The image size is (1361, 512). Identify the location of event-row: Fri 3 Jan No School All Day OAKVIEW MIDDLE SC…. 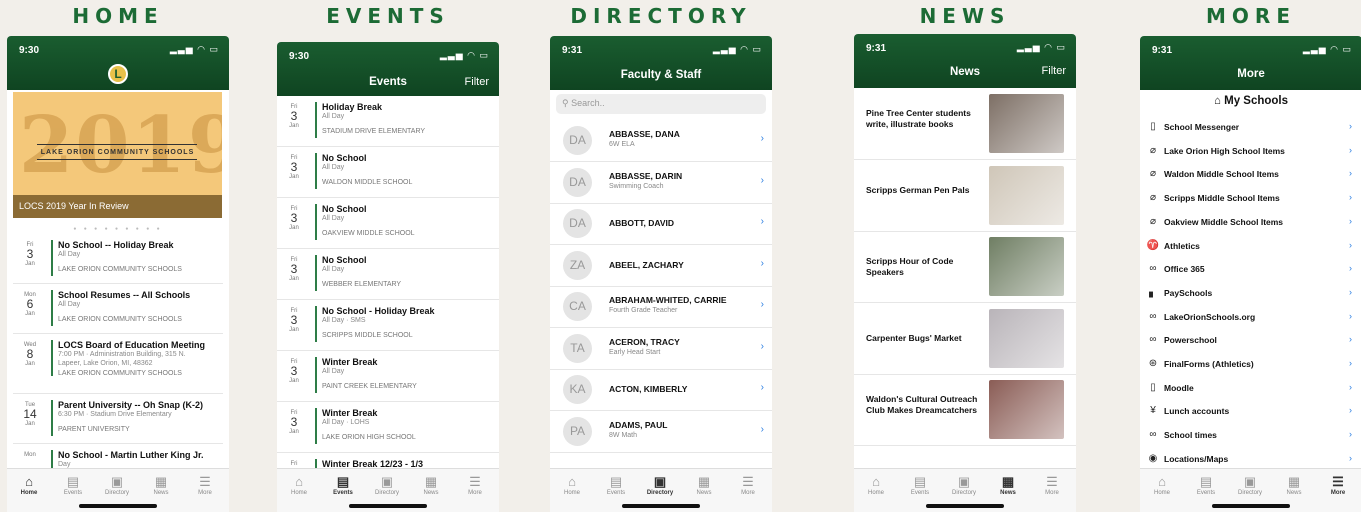
(388, 223).